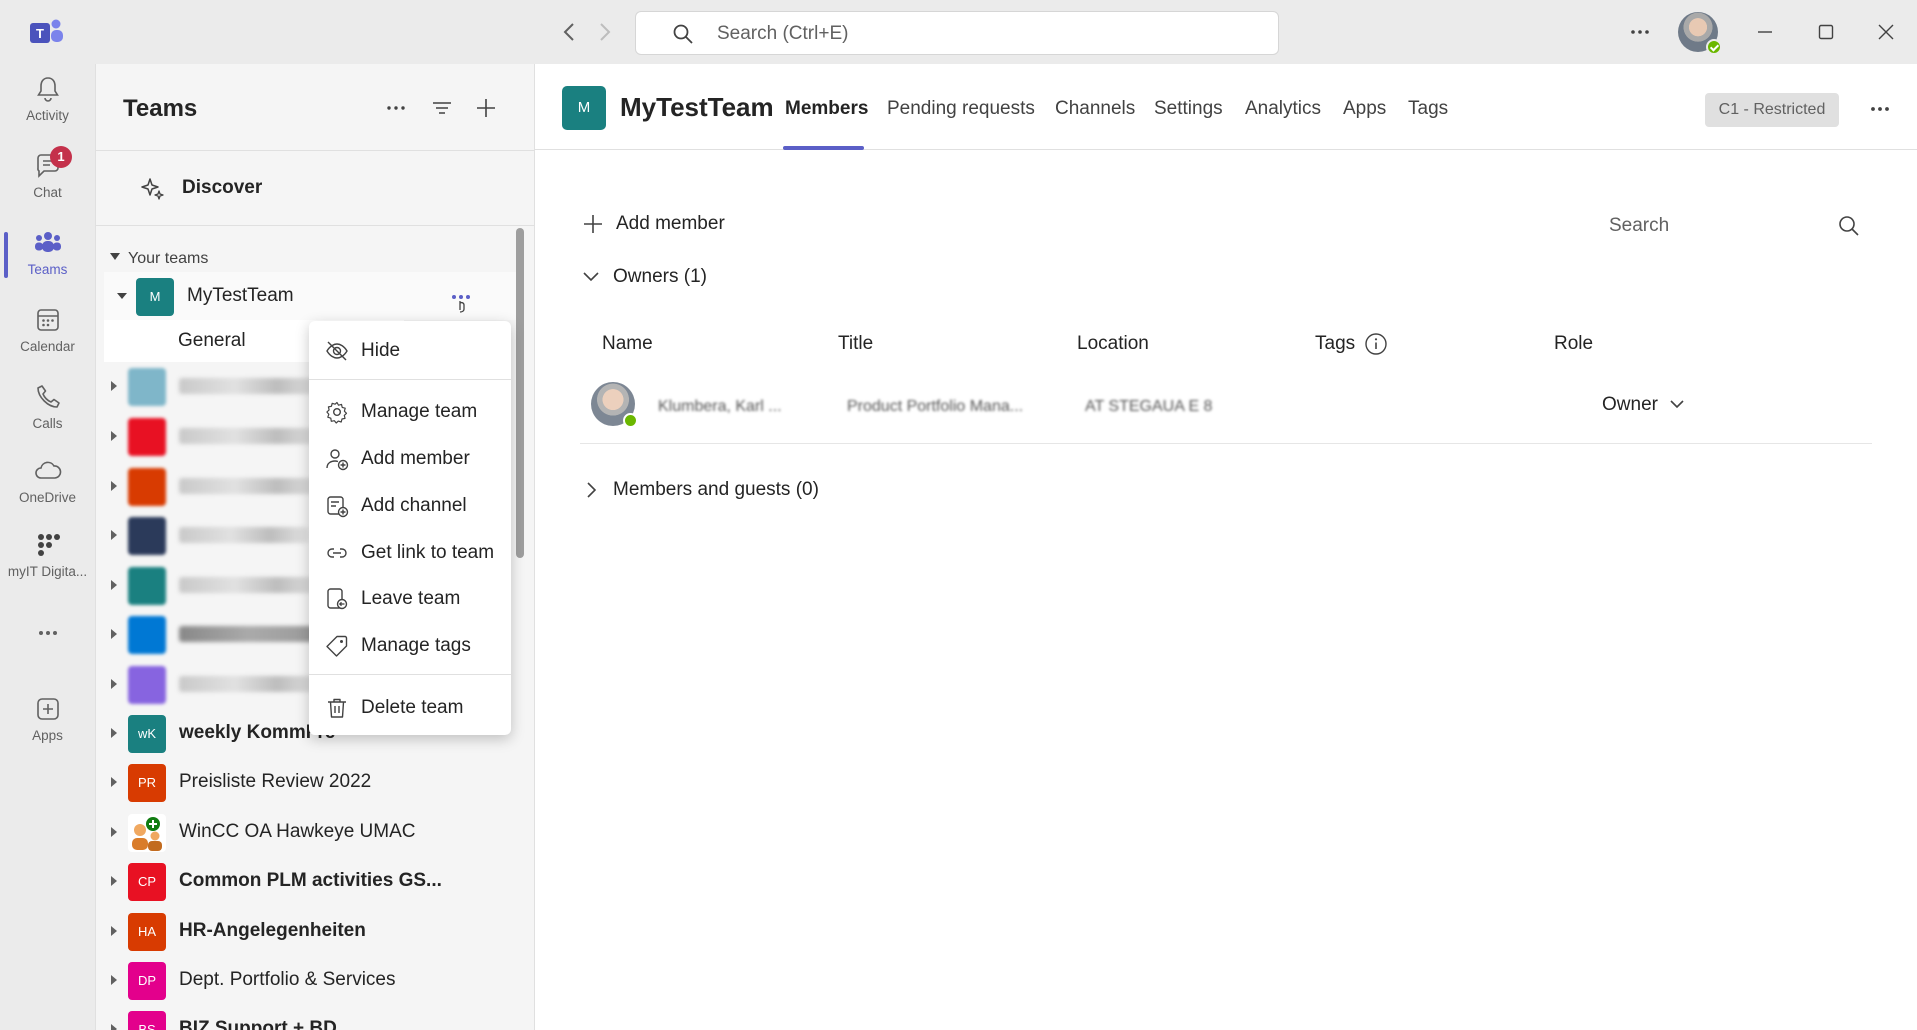 The image size is (1917, 1030). I want to click on tab-settings: Settings, so click(1188, 109).